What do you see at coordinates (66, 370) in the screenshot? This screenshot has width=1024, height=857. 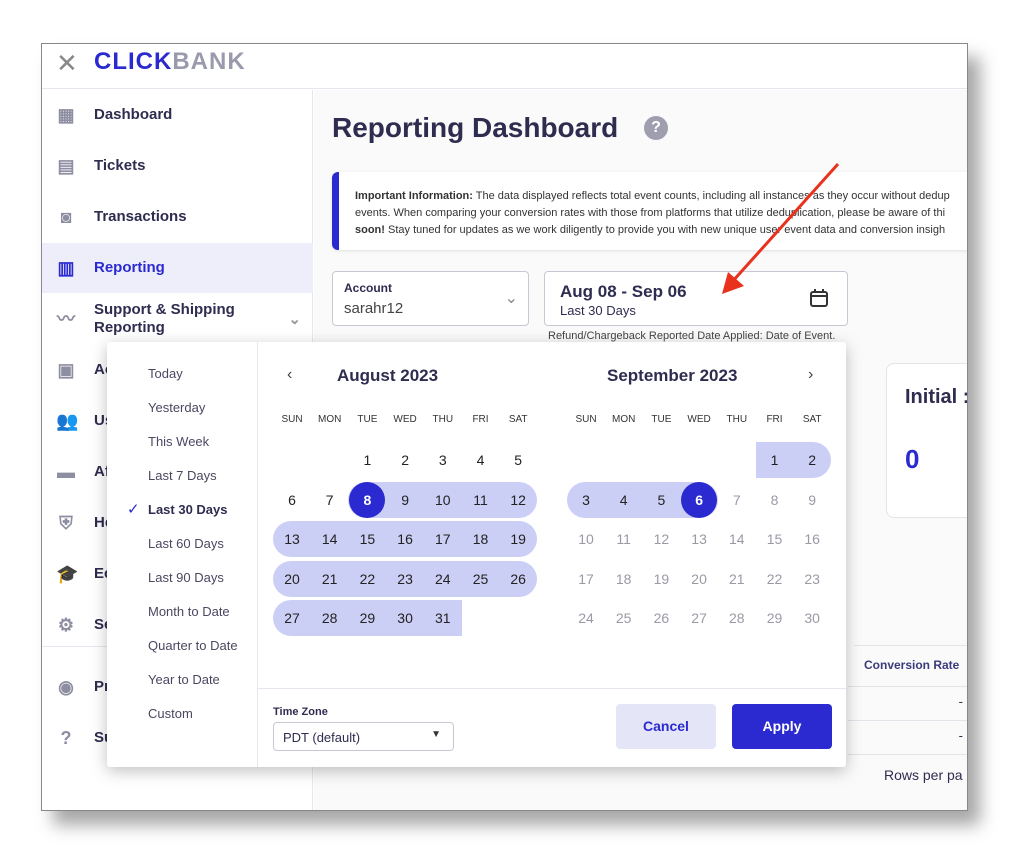 I see `badge-icon: ▣` at bounding box center [66, 370].